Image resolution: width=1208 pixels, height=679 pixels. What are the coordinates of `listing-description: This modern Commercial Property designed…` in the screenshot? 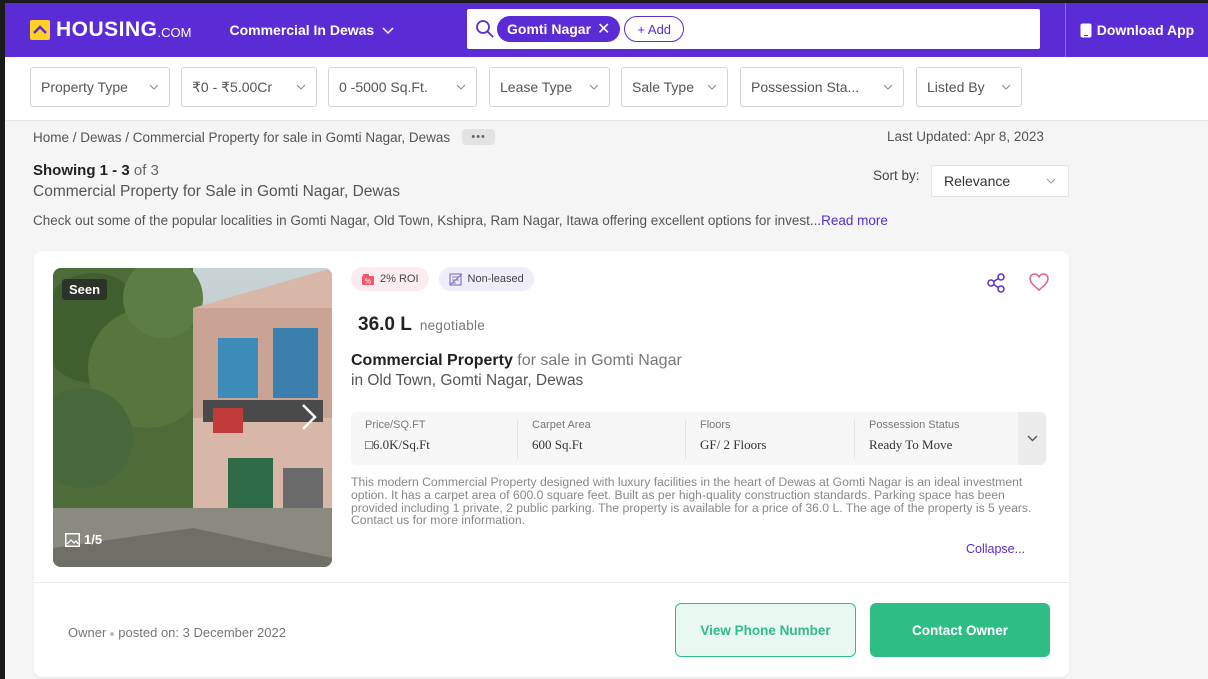 It's located at (691, 501).